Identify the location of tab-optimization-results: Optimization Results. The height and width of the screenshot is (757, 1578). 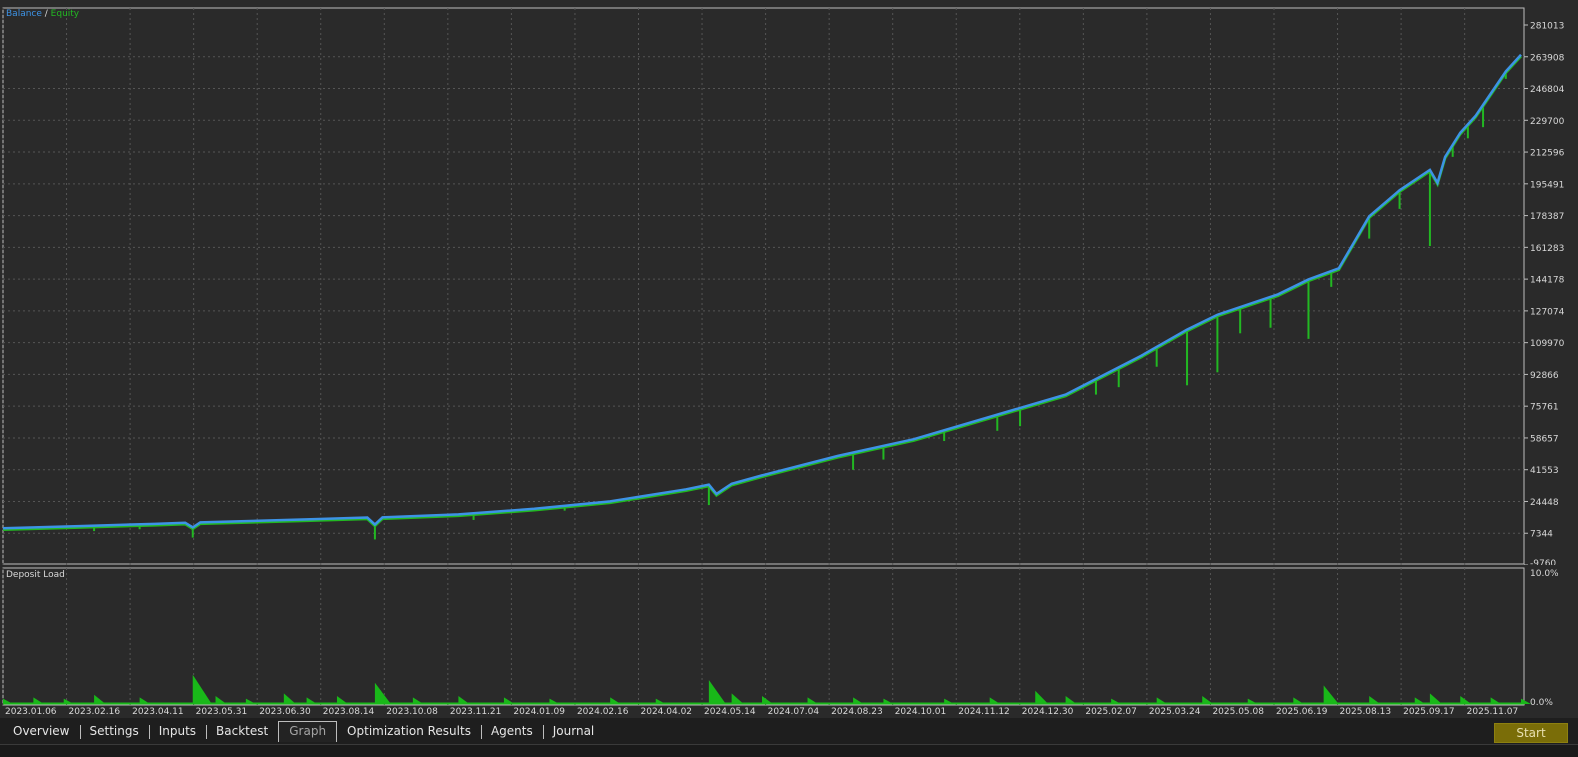
(409, 731).